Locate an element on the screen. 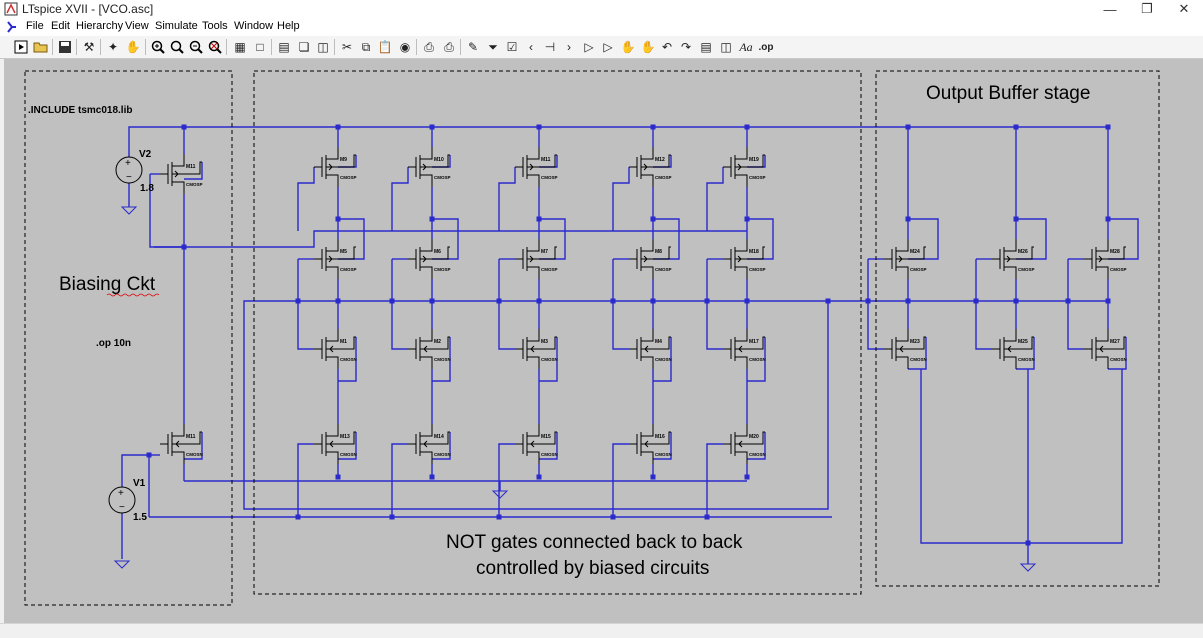 This screenshot has height=638, width=1203. ground-icon: ⏷ is located at coordinates (493, 47).